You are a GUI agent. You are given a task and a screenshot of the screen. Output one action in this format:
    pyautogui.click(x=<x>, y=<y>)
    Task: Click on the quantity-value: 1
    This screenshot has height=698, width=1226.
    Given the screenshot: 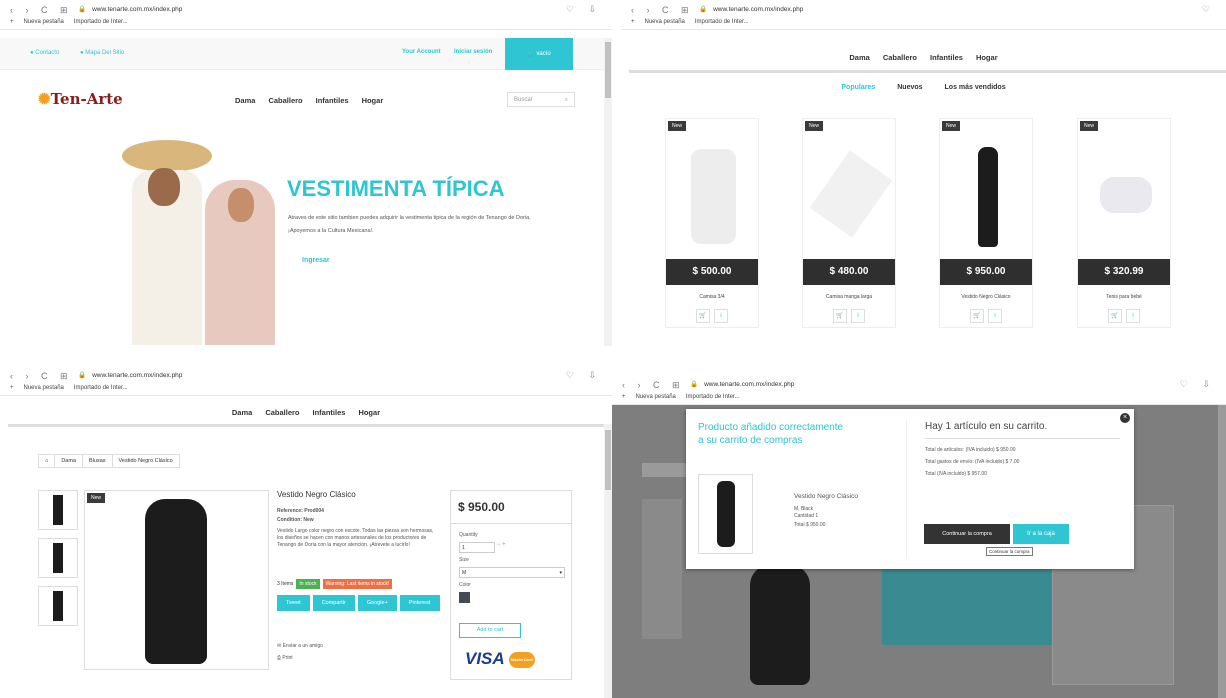 What is the action you would take?
    pyautogui.click(x=463, y=548)
    